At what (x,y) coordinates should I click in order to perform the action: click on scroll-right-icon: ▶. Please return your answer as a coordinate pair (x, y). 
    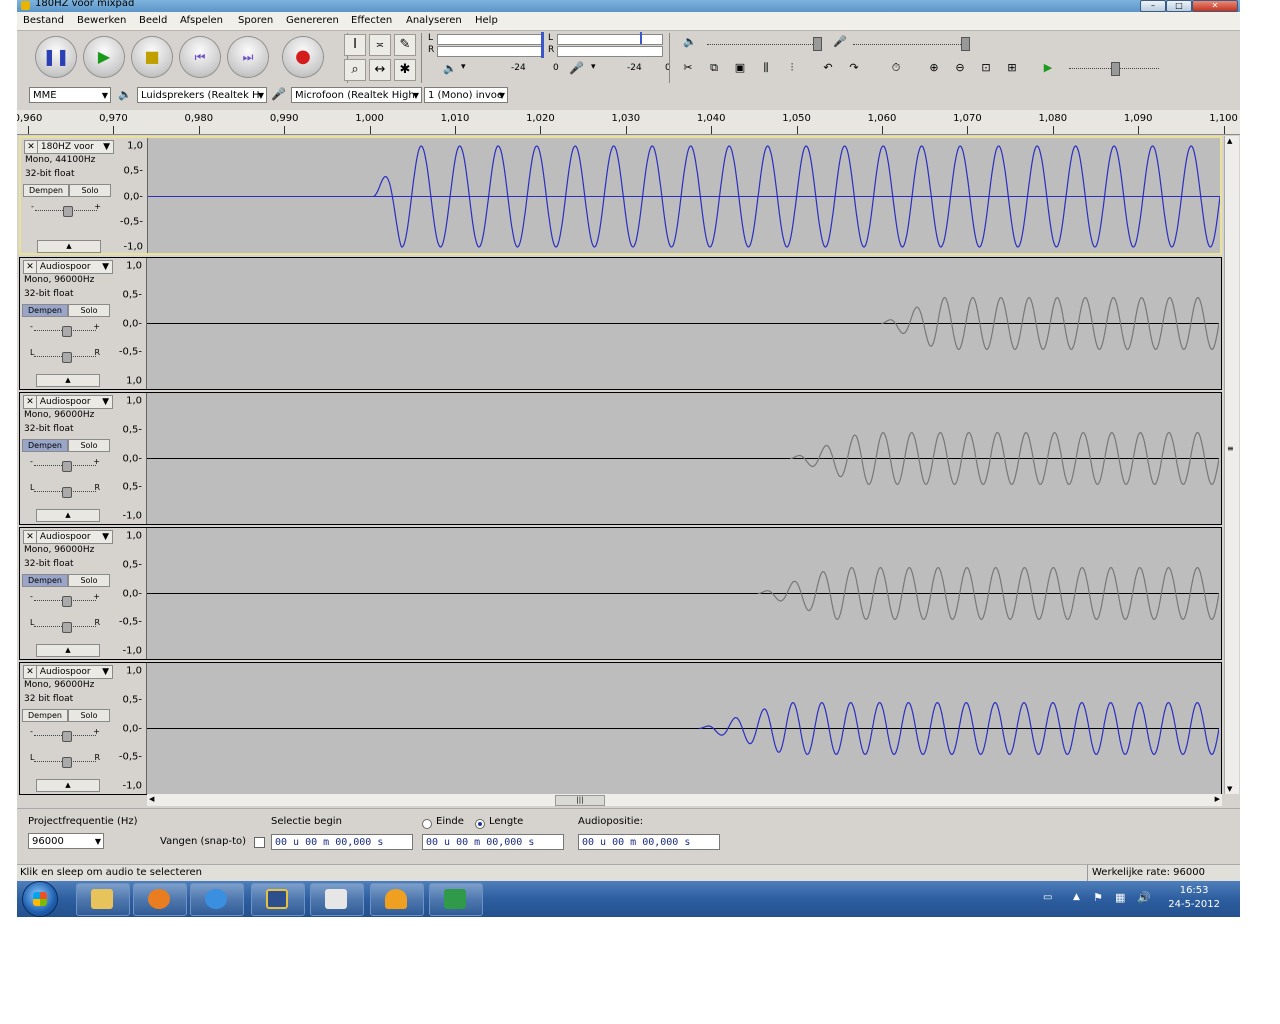
    Looking at the image, I should click on (1217, 799).